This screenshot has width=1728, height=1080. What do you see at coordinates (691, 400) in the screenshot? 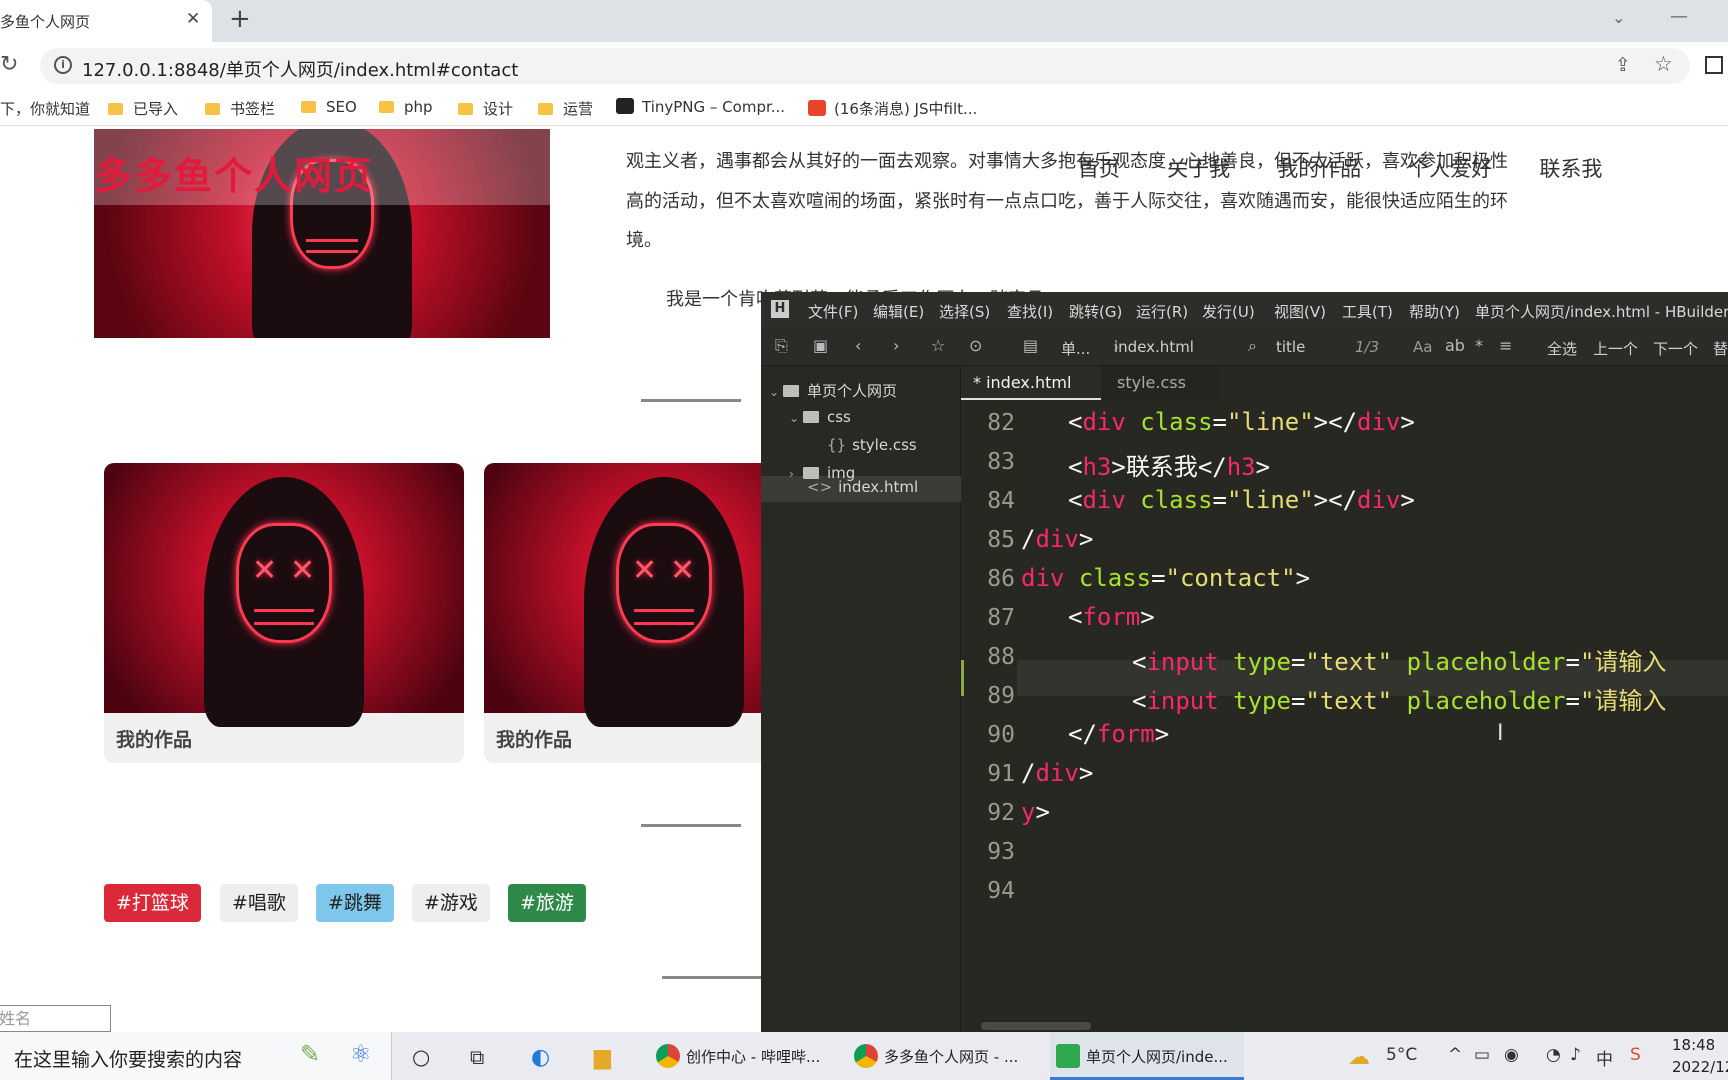
I see `section-divider` at bounding box center [691, 400].